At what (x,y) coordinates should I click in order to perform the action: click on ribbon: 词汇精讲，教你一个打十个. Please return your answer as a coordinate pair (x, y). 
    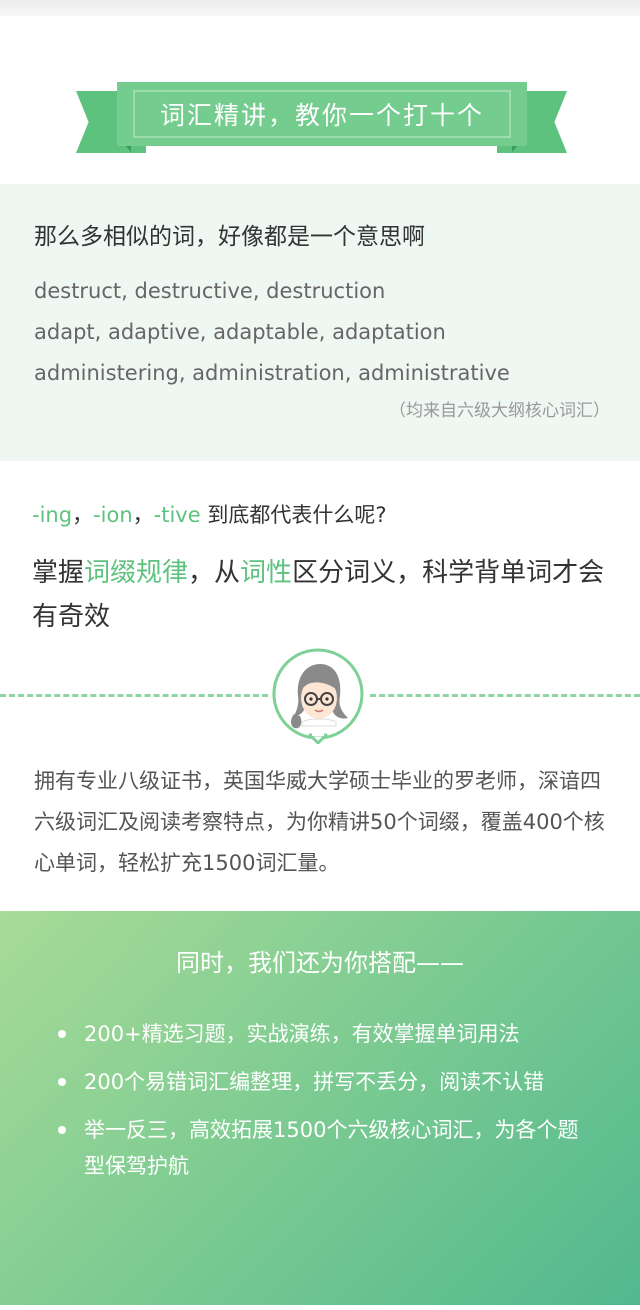
    Looking at the image, I should click on (322, 114).